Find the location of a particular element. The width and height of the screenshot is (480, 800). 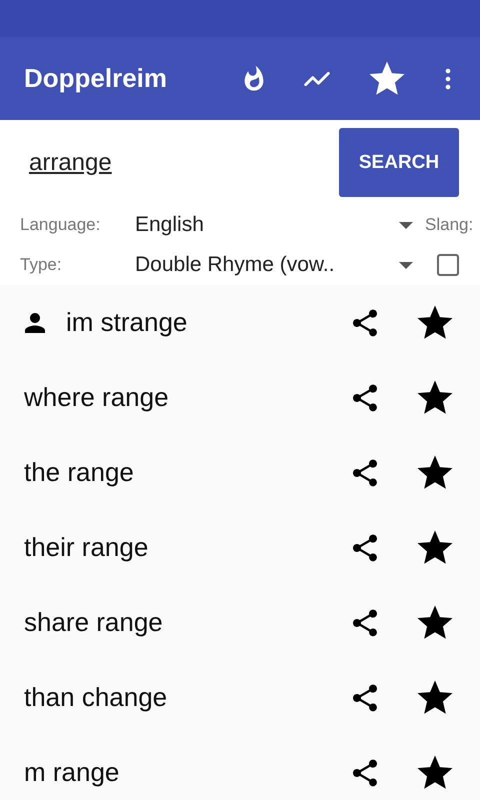

language-dropdown: English is located at coordinates (280, 225).